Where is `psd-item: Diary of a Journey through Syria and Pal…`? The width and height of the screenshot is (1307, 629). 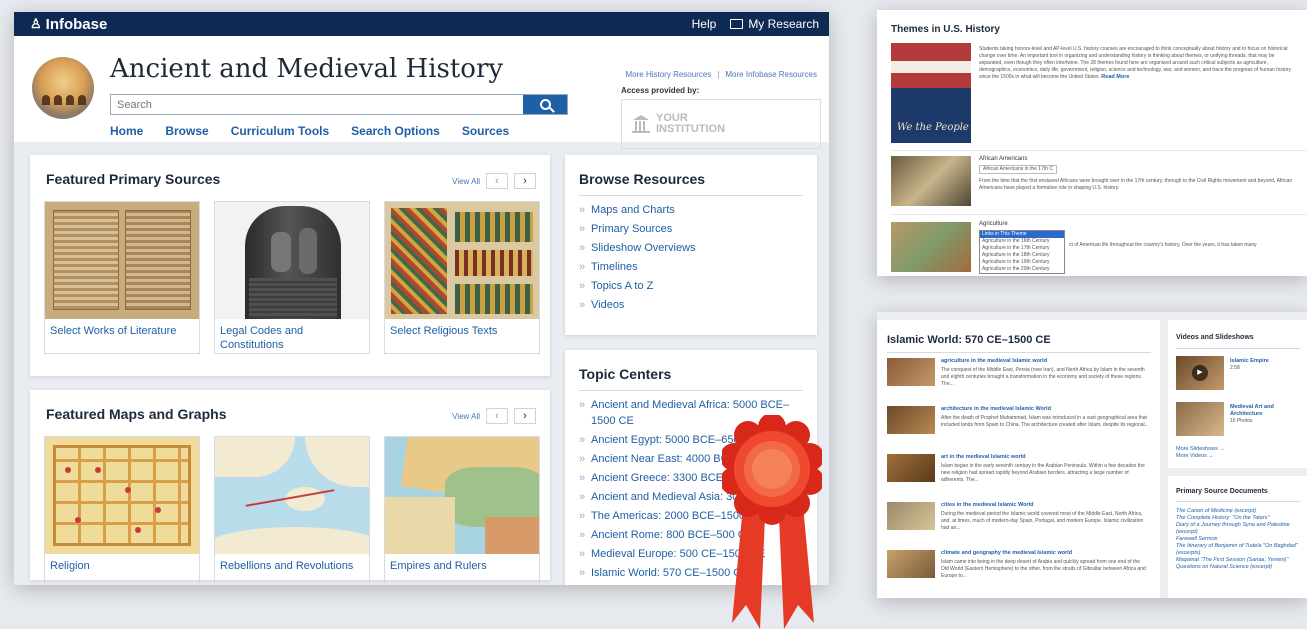 psd-item: Diary of a Journey through Syria and Pal… is located at coordinates (1238, 529).